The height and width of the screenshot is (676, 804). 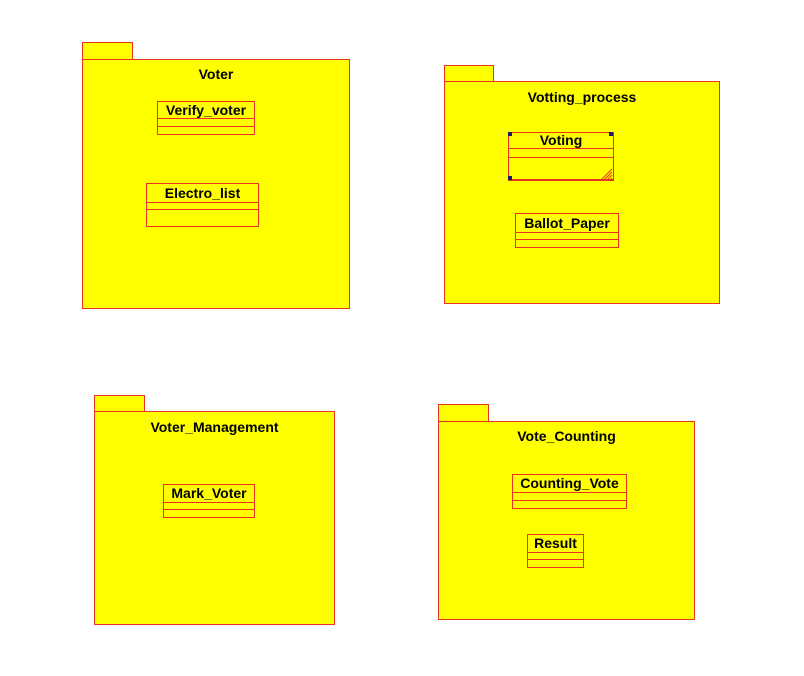 I want to click on selection-handle-top-right, so click(x=611, y=134).